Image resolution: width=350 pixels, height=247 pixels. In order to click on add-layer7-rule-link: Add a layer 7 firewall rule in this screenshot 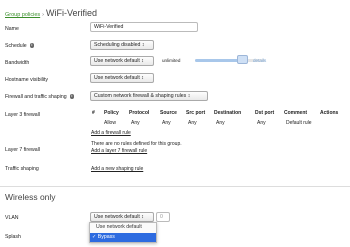, I will do `click(119, 151)`.